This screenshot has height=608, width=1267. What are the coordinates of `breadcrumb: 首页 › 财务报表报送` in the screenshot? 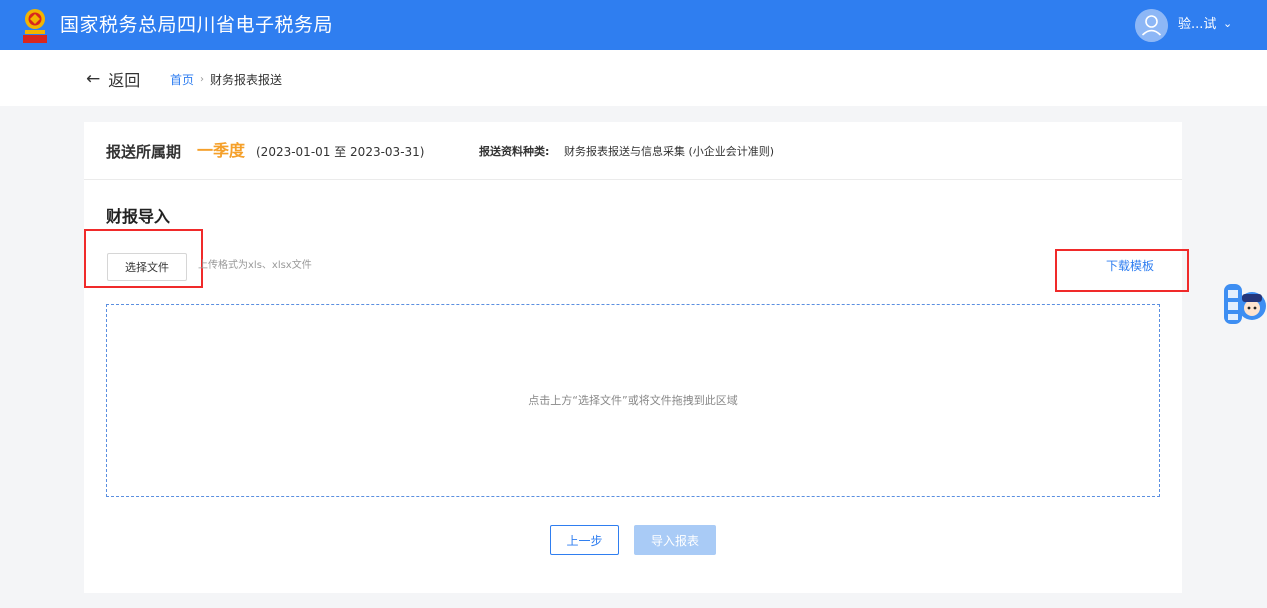 It's located at (226, 80).